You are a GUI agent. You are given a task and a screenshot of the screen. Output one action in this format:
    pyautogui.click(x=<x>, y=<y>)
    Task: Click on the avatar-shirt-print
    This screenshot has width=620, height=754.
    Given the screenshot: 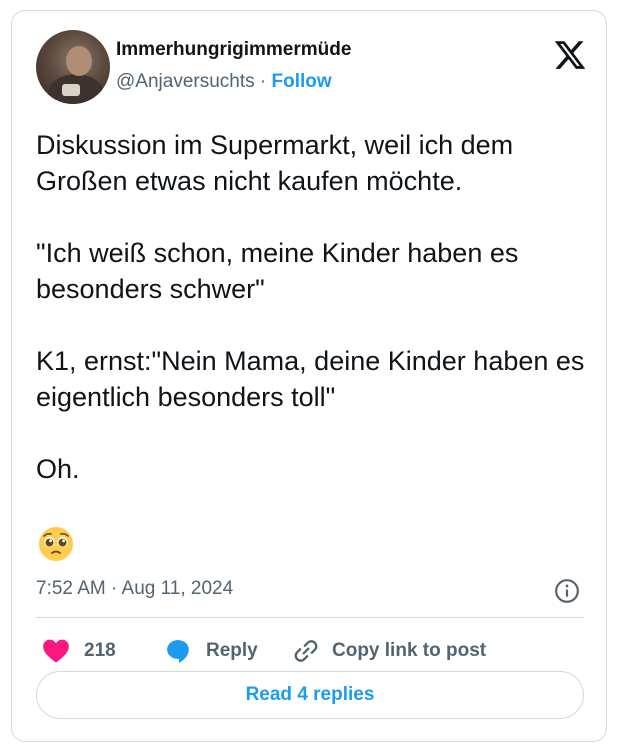 What is the action you would take?
    pyautogui.click(x=71, y=90)
    